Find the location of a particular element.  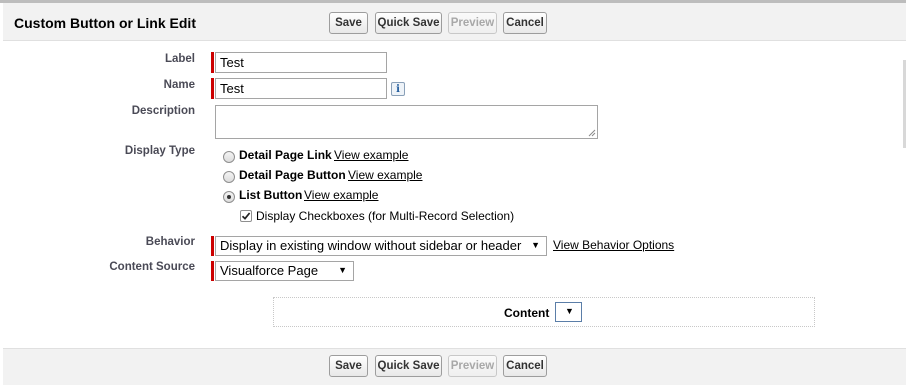

content-source-select: Visualforce Page ▼ is located at coordinates (284, 271).